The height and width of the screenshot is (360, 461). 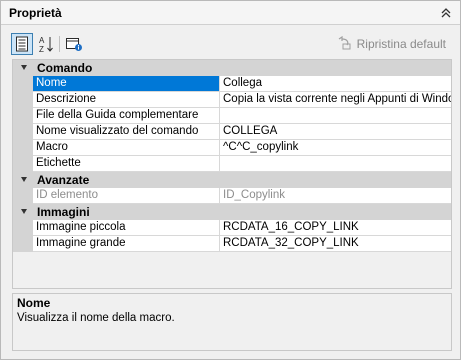 What do you see at coordinates (126, 164) in the screenshot?
I see `property-name: Etichette` at bounding box center [126, 164].